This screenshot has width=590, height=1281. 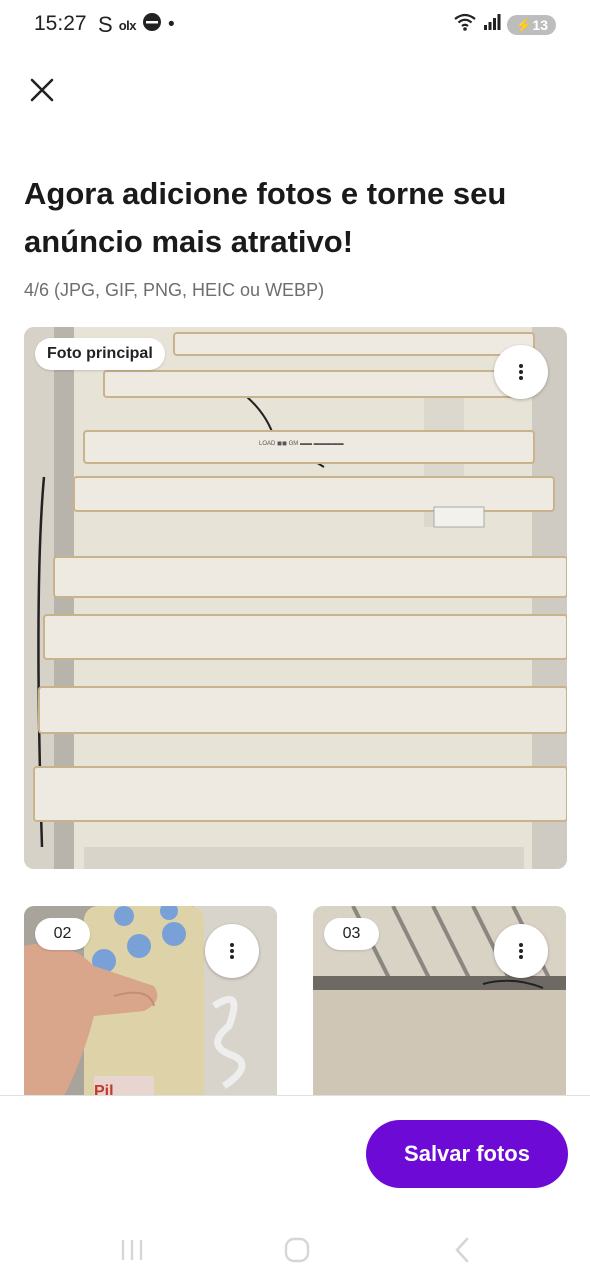 I want to click on photo-thumb-03-menu-button, so click(x=521, y=951).